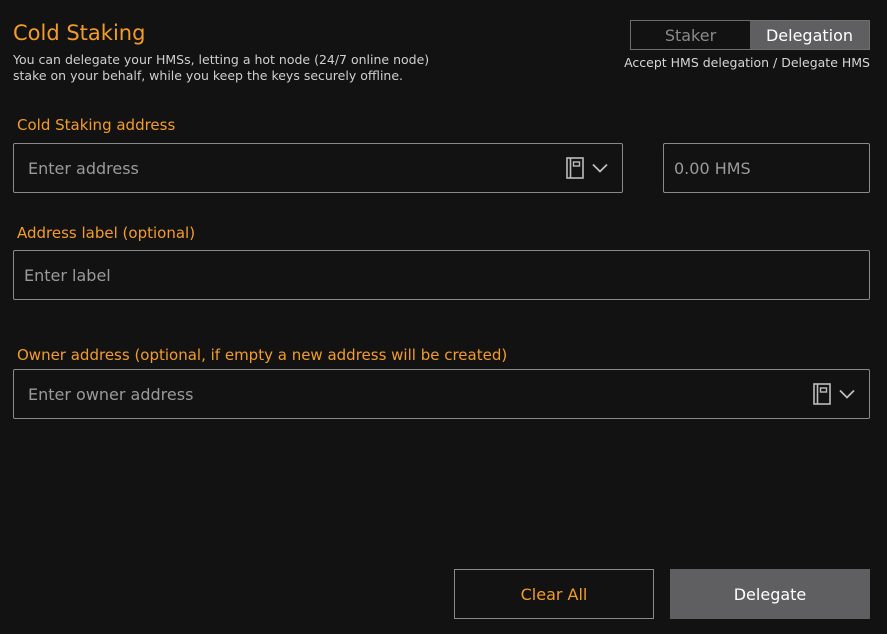 This screenshot has height=634, width=887. I want to click on delegation-toggle-button: Delegation, so click(809, 35).